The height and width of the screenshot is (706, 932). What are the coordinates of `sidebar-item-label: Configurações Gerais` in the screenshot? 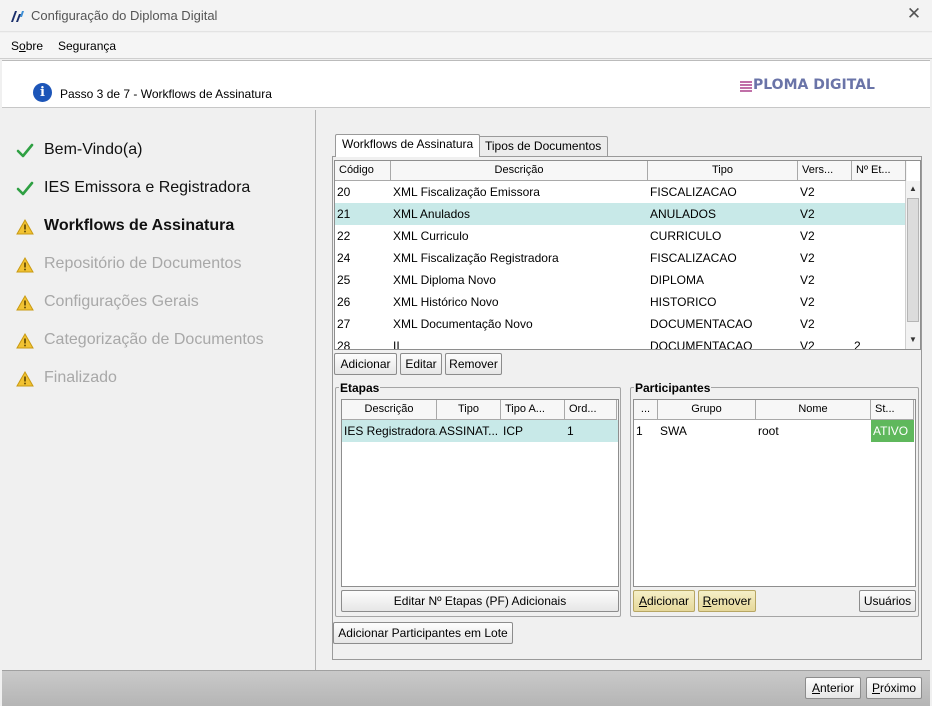 It's located at (121, 301).